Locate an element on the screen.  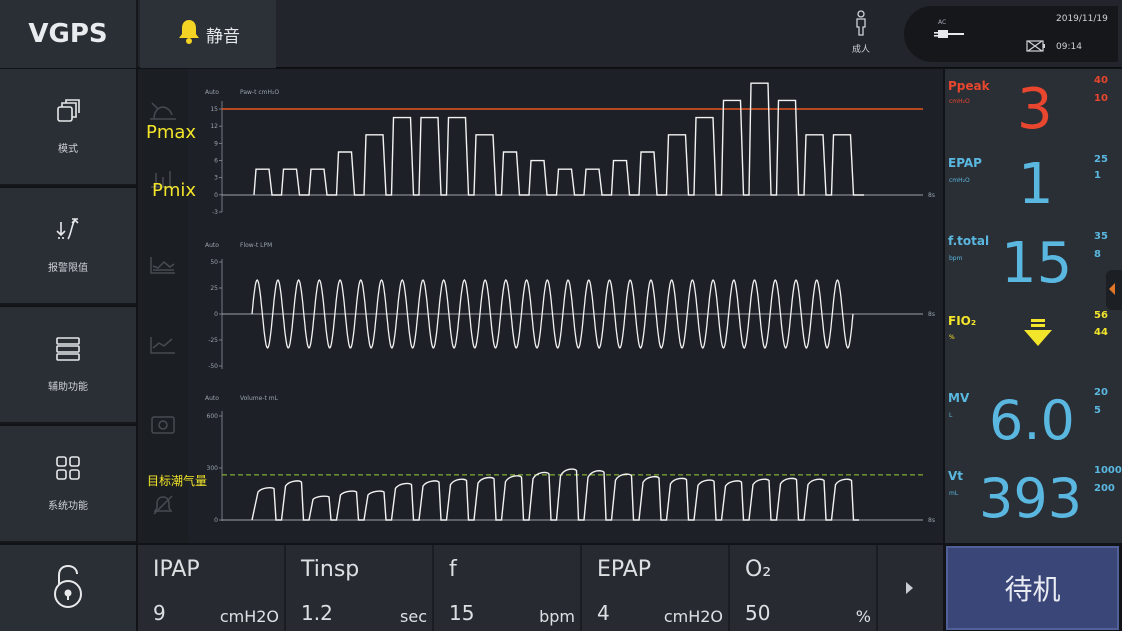
ppeak-name: Ppeak is located at coordinates (969, 86).